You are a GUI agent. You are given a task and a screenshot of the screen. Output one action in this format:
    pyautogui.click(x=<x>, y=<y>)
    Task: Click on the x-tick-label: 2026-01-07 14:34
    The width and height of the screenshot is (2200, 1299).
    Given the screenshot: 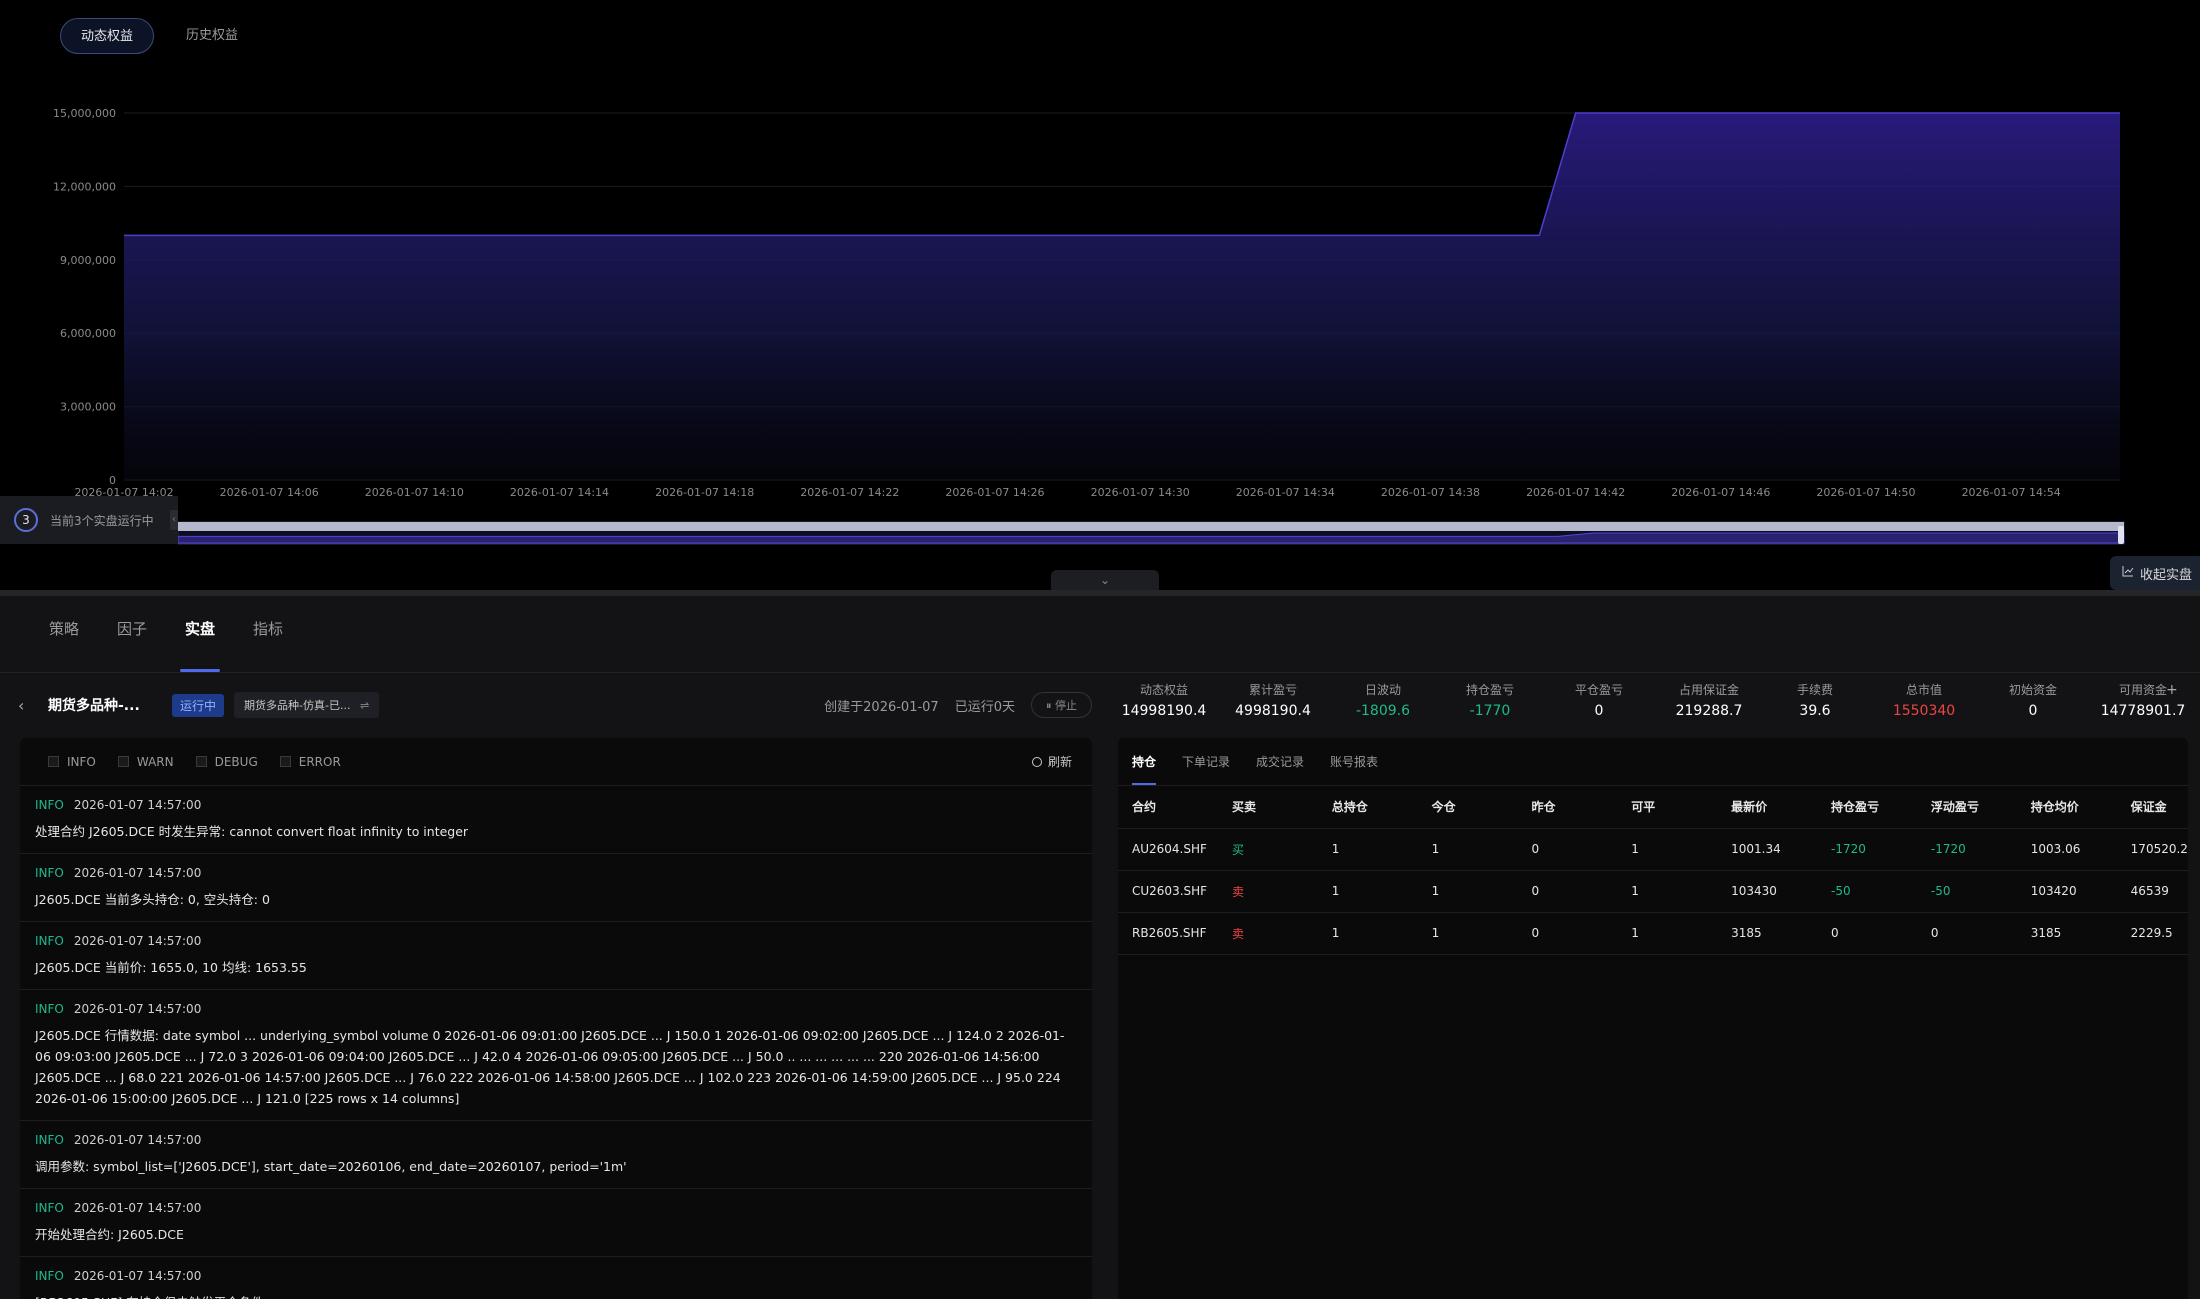 What is the action you would take?
    pyautogui.click(x=1285, y=492)
    